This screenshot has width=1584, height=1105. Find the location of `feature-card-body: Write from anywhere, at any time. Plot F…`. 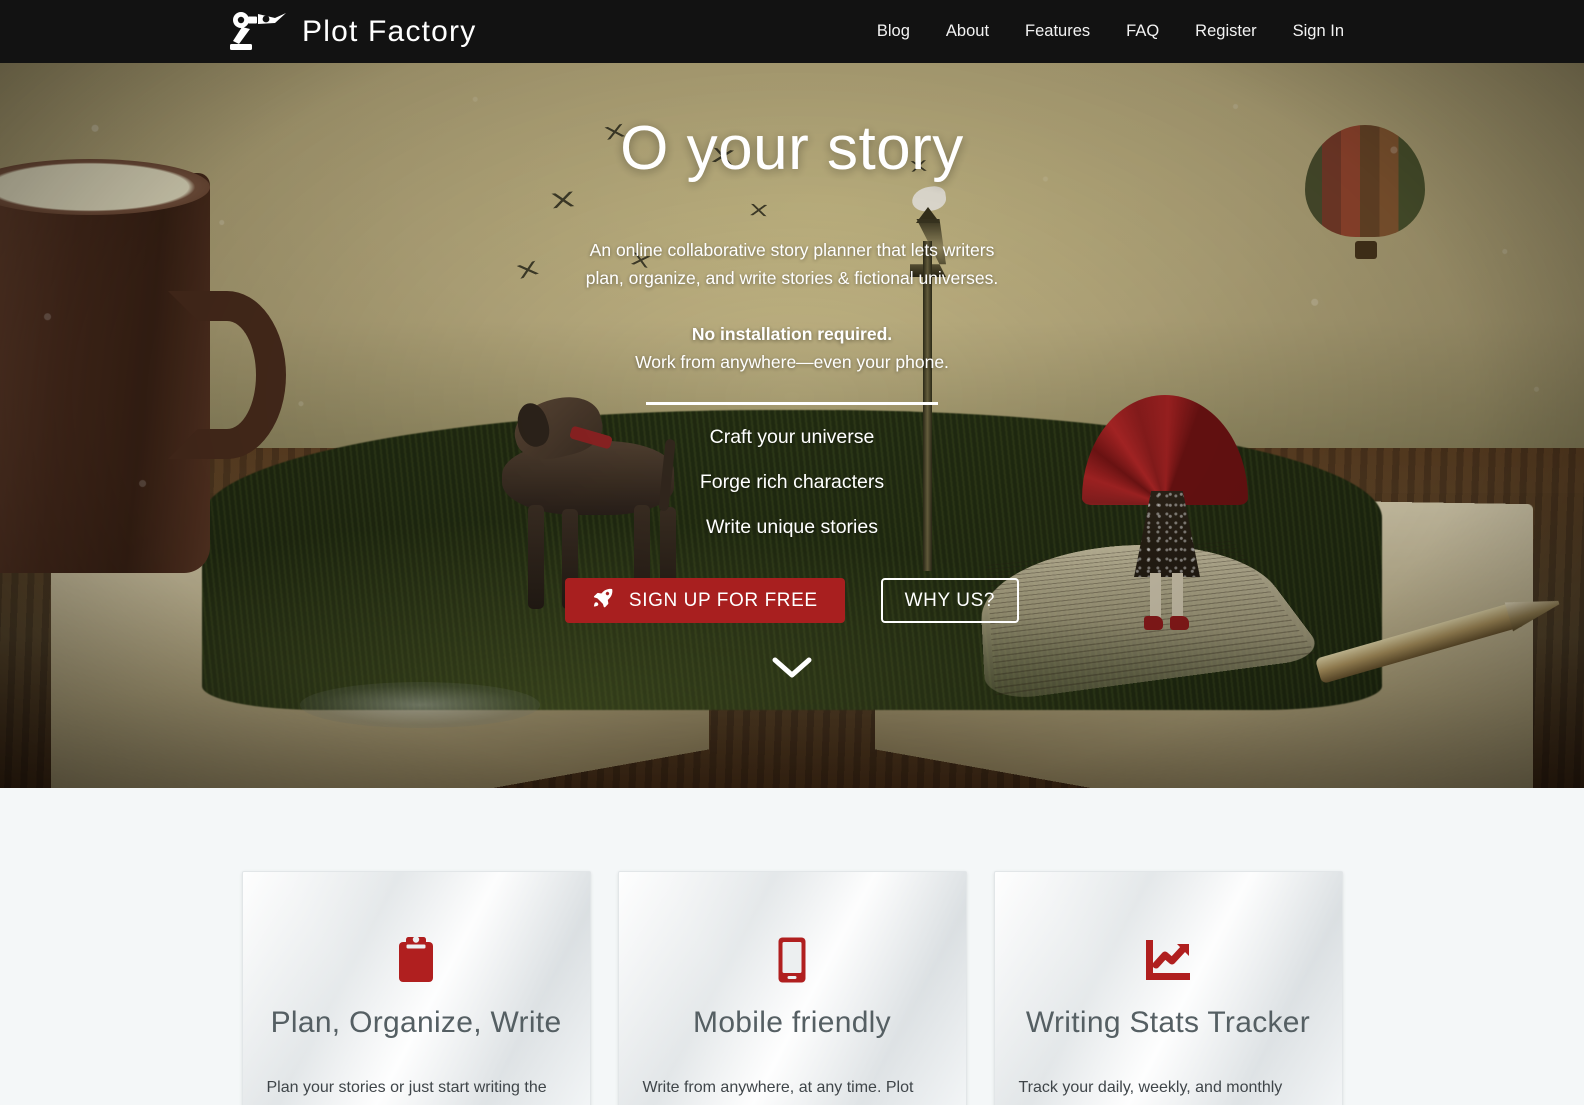

feature-card-body: Write from anywhere, at any time. Plot F… is located at coordinates (790, 1092).